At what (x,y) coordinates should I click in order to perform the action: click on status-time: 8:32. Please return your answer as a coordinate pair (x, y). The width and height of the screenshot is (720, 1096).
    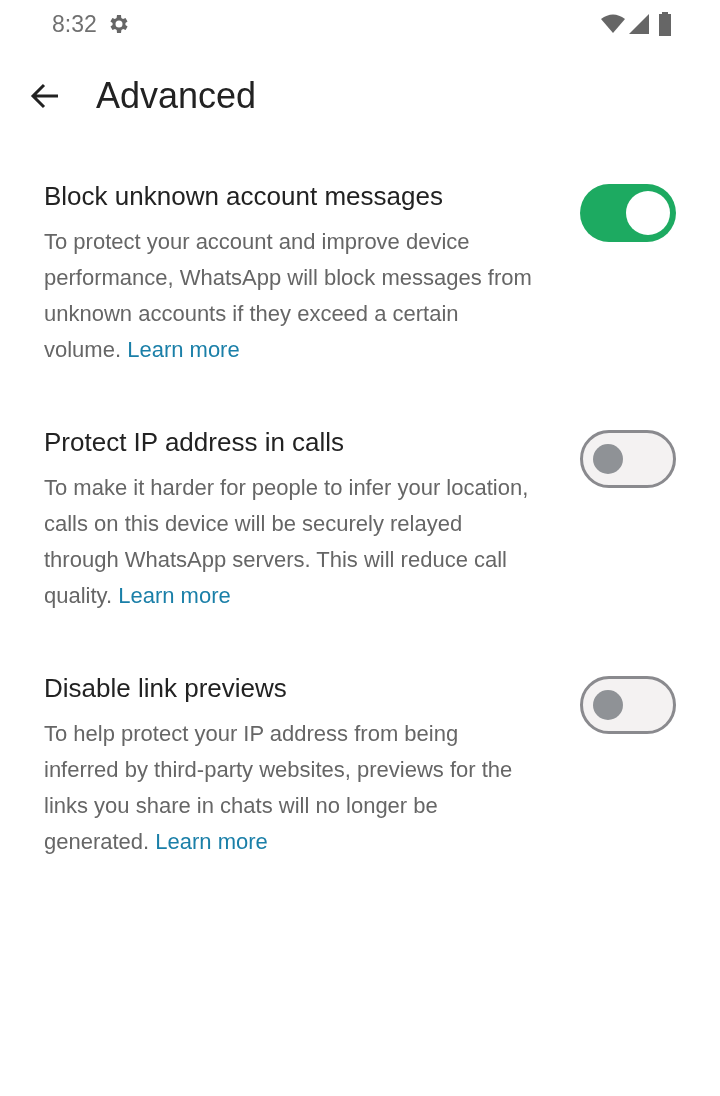
    Looking at the image, I should click on (74, 24).